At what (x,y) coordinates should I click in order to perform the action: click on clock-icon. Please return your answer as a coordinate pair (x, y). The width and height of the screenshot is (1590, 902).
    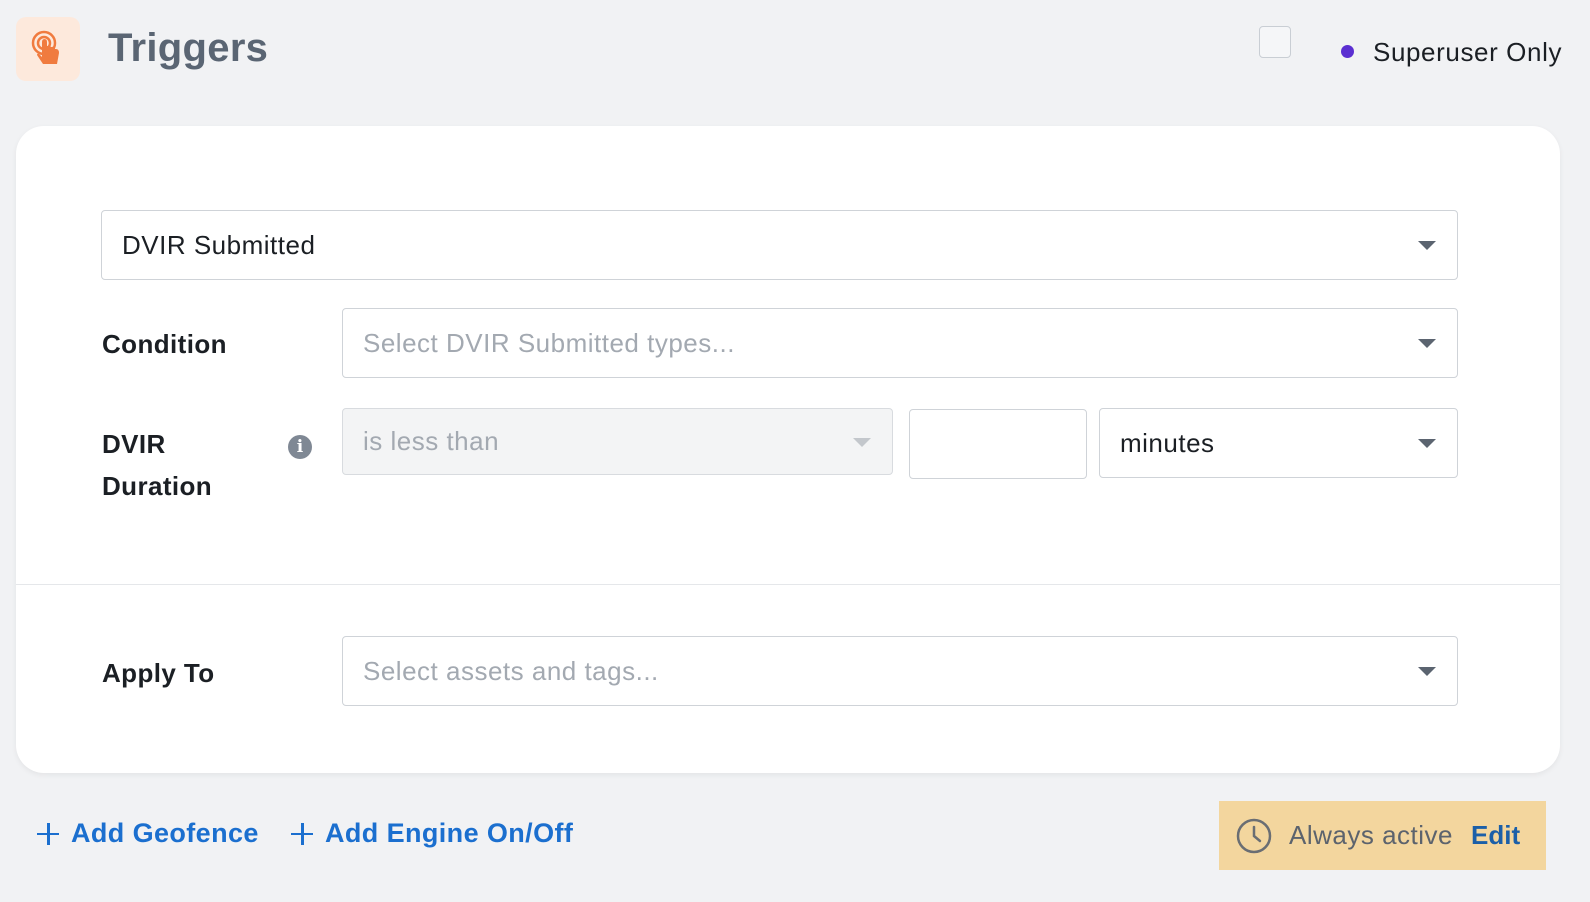
    Looking at the image, I should click on (1254, 835).